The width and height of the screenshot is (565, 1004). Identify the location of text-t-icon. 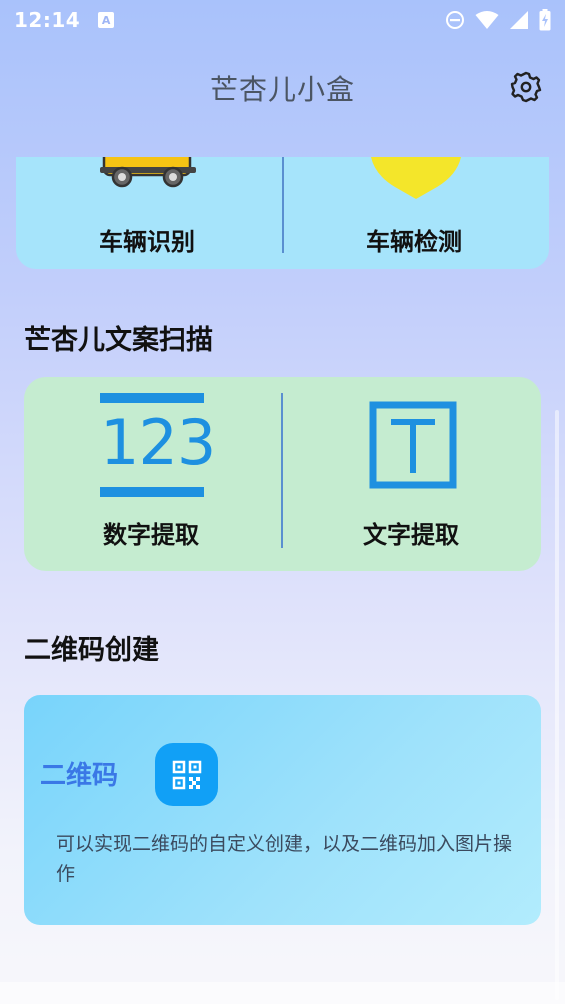
(413, 445).